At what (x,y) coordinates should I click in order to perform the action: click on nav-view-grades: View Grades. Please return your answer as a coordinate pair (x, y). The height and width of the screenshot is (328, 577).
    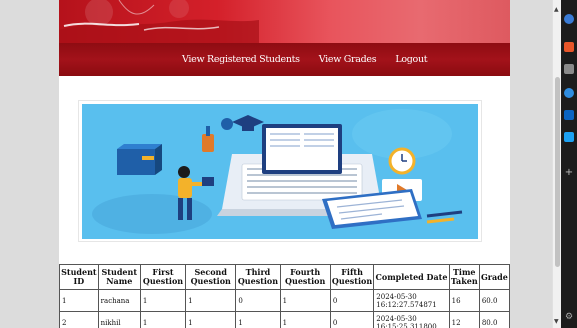
    Looking at the image, I should click on (348, 59).